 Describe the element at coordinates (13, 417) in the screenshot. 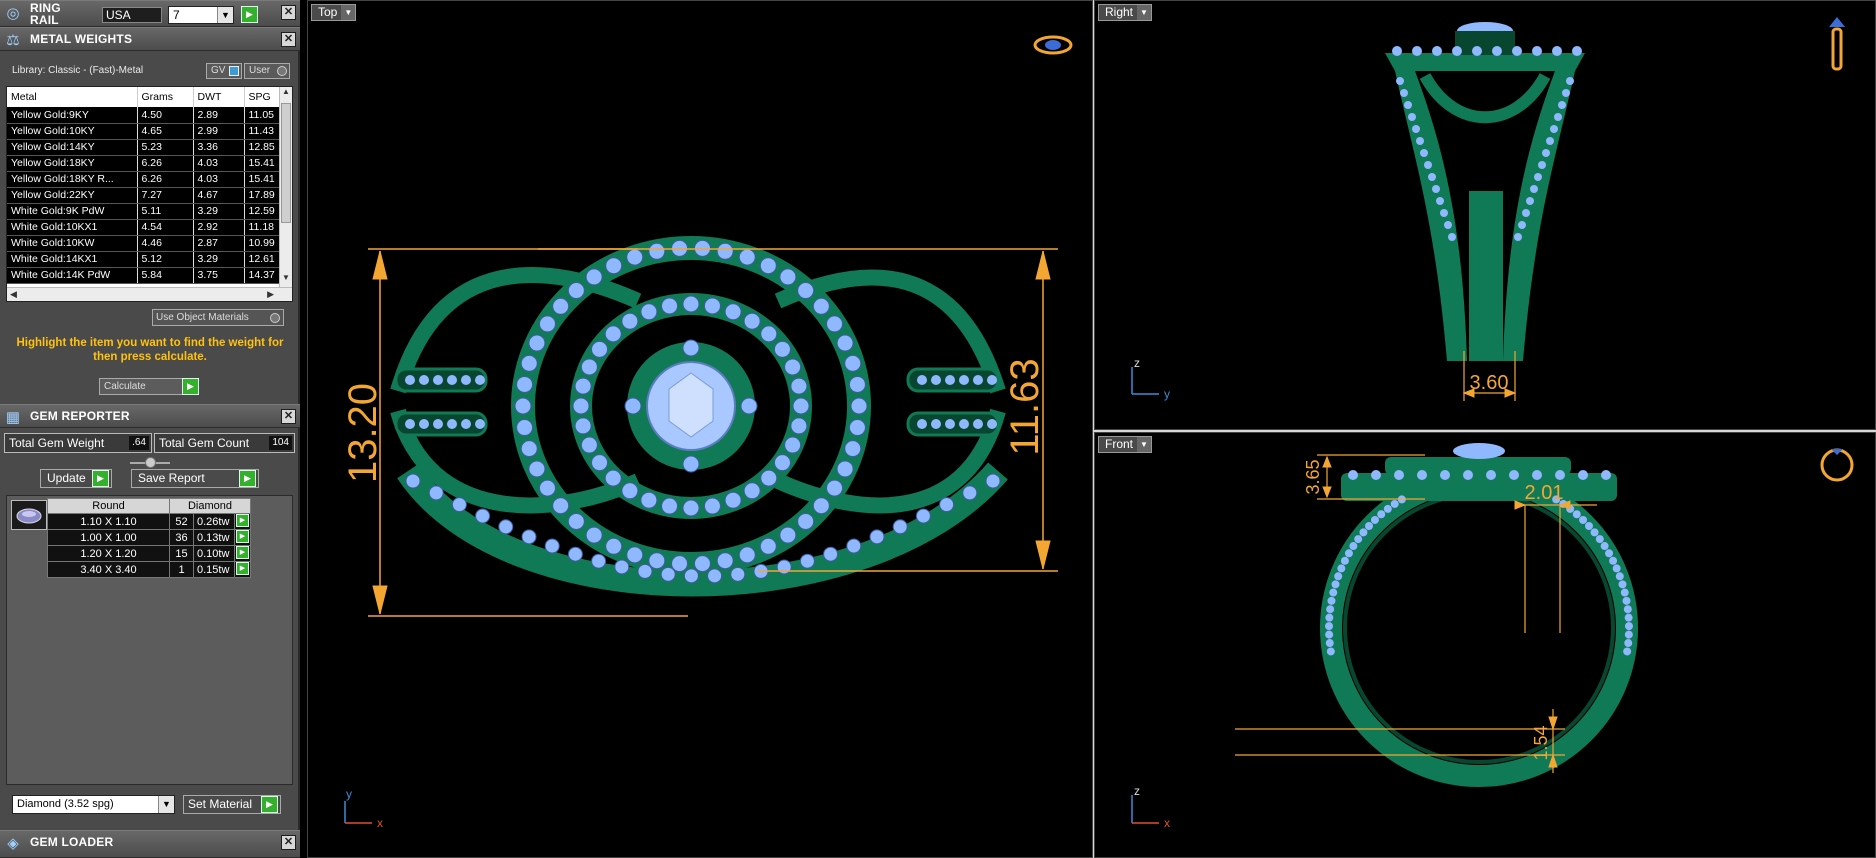

I see `gem-report-icon: ▦` at that location.